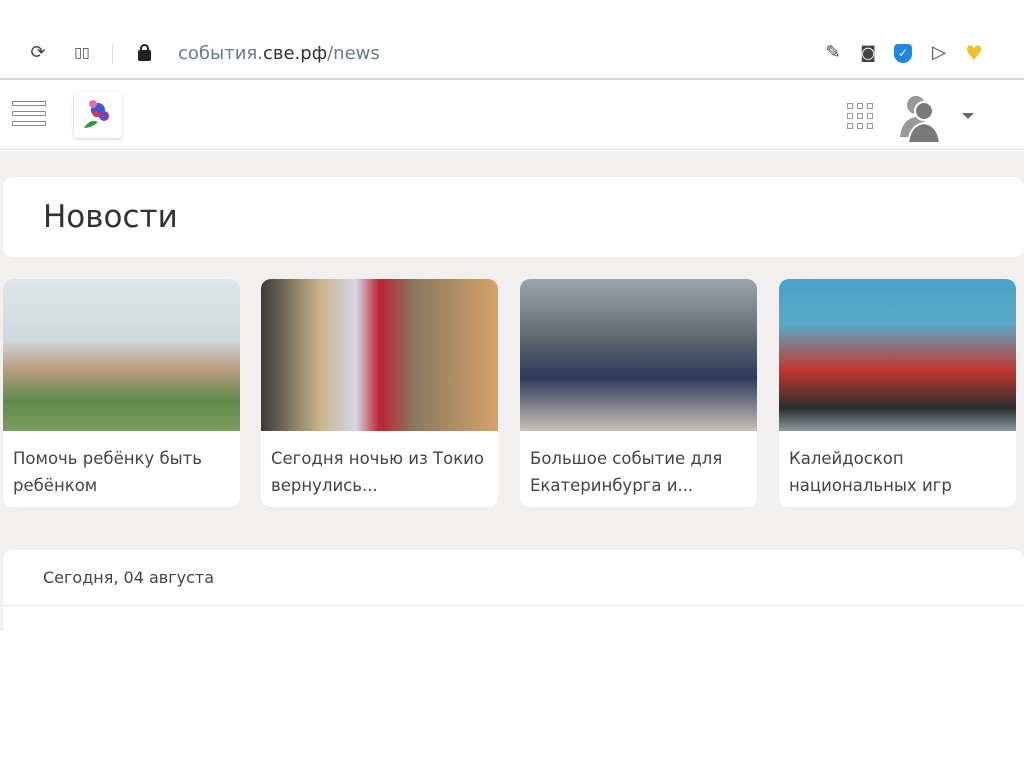 This screenshot has height=767, width=1024. I want to click on news-feed: Сегодня, 04 августа, so click(513, 590).